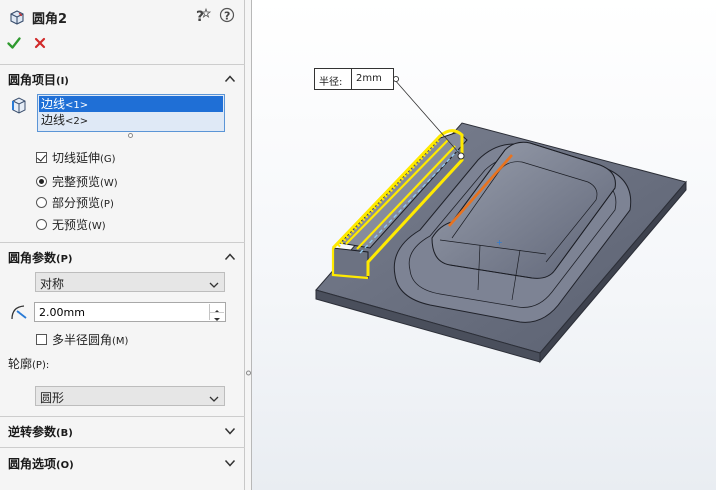 This screenshot has width=716, height=493. What do you see at coordinates (130, 396) in the screenshot?
I see `profile-select: 圆形` at bounding box center [130, 396].